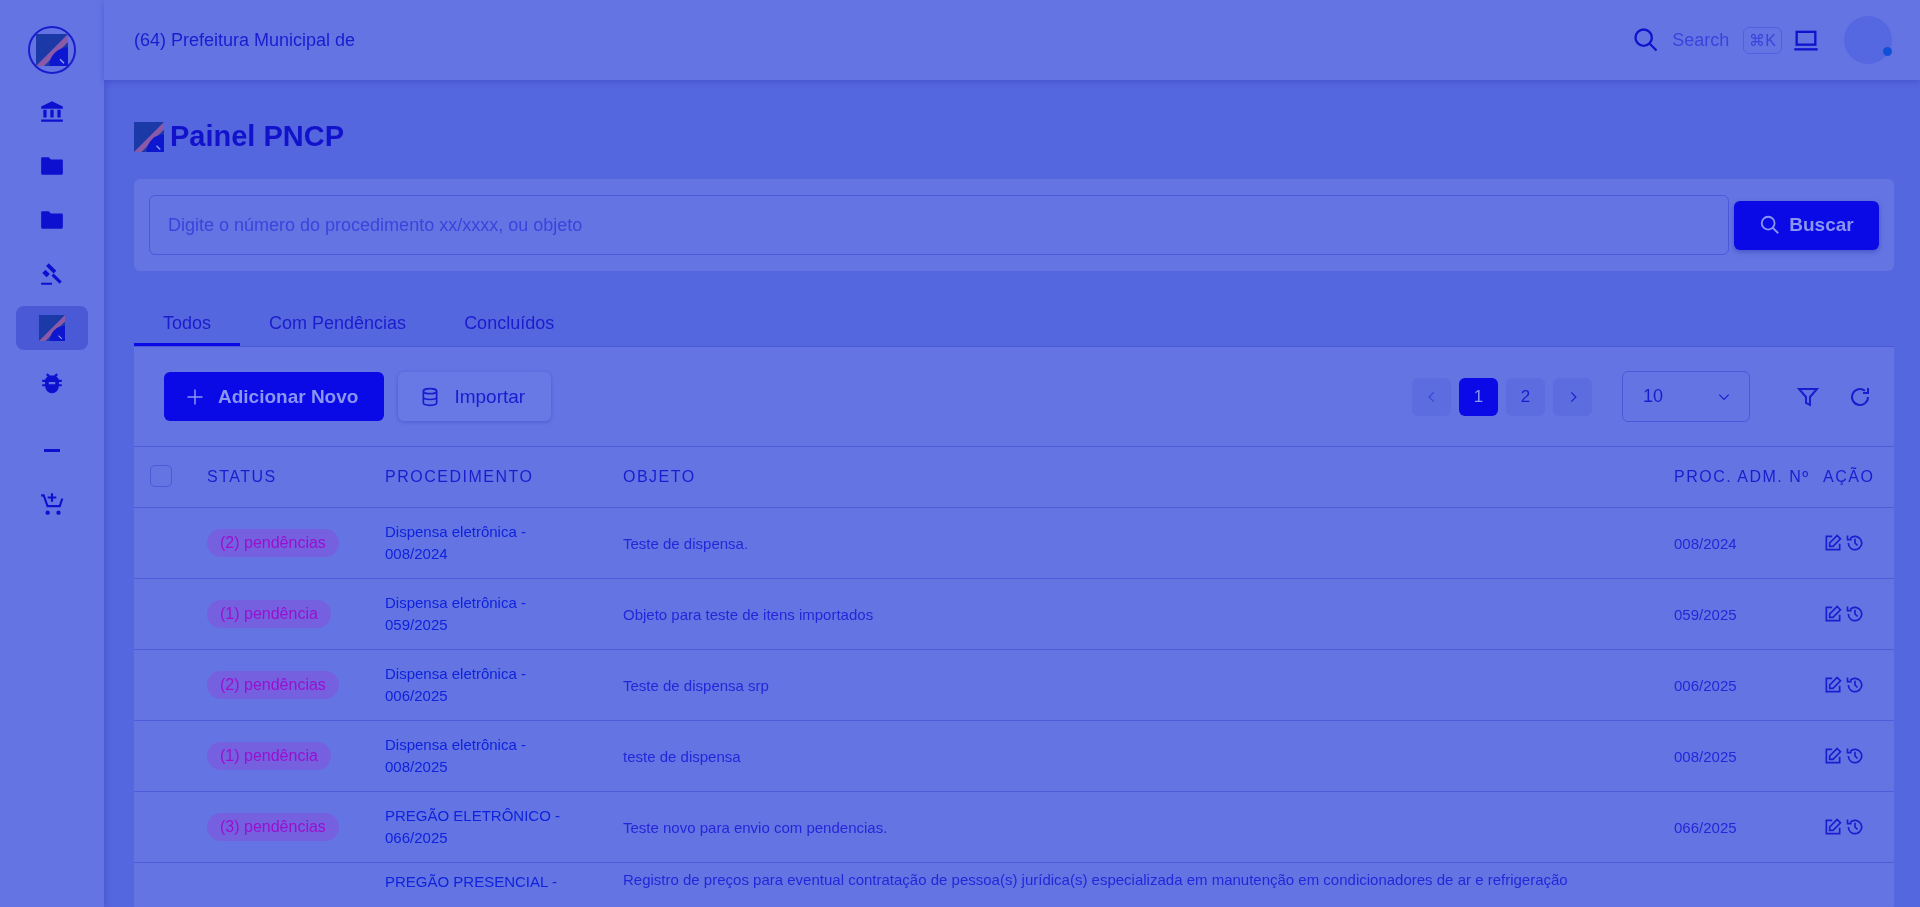 The width and height of the screenshot is (1920, 907). What do you see at coordinates (52, 450) in the screenshot?
I see `dash-icon` at bounding box center [52, 450].